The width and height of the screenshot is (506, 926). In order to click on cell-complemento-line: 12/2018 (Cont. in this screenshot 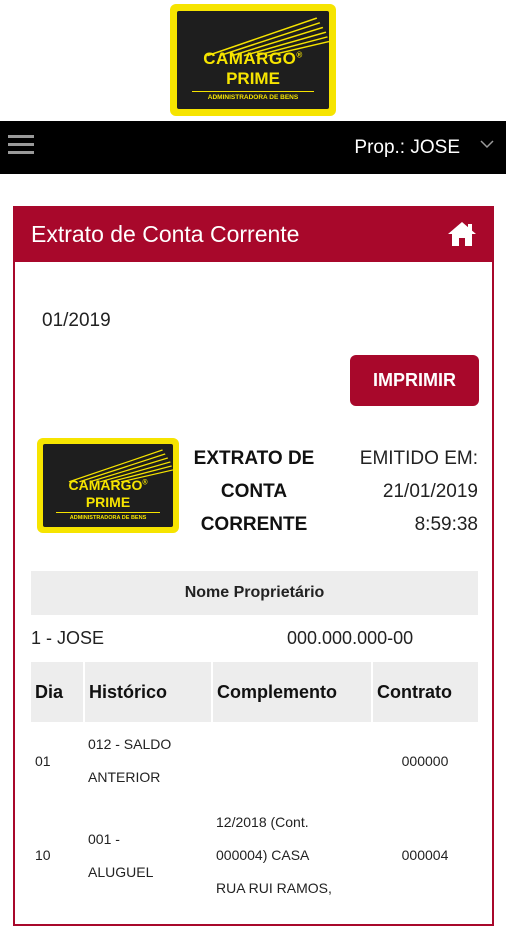, I will do `click(262, 822)`.